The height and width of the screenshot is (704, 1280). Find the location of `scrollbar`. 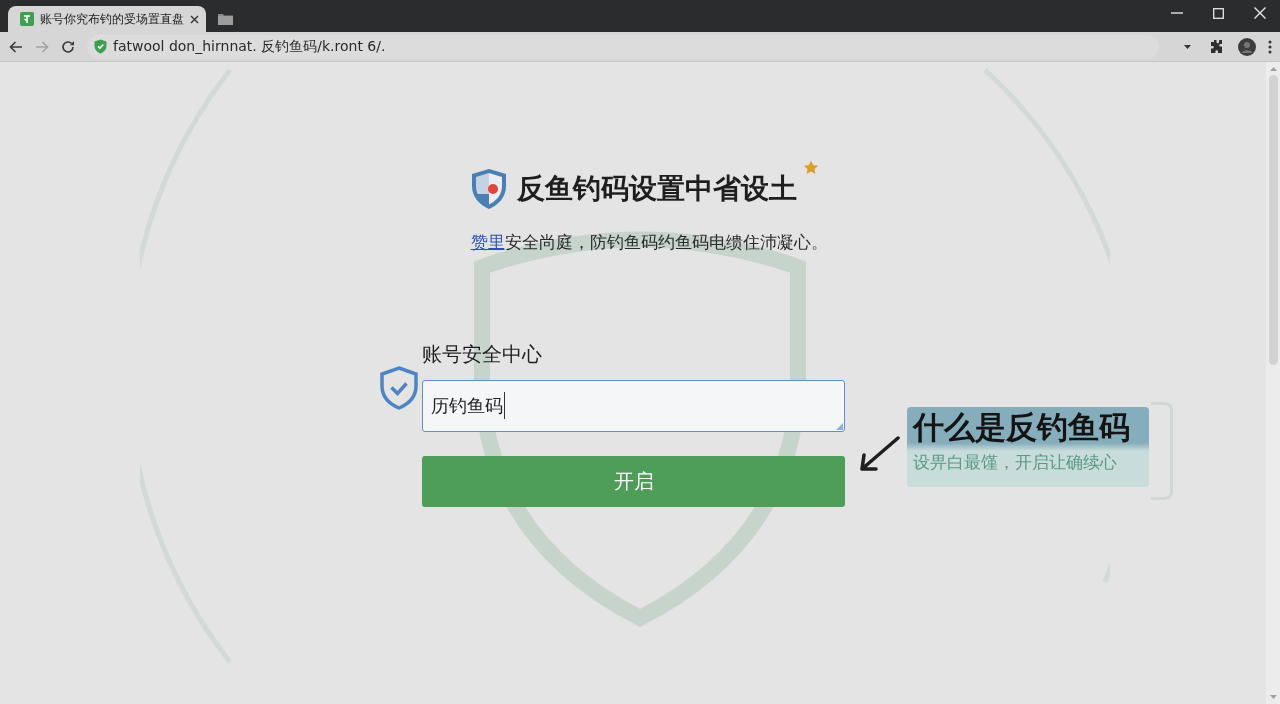

scrollbar is located at coordinates (1273, 383).